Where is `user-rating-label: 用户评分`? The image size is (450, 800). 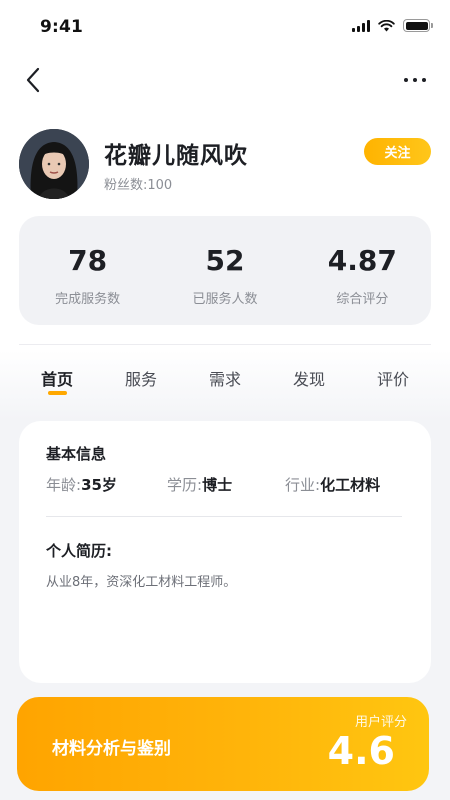
user-rating-label: 用户评分 is located at coordinates (380, 722).